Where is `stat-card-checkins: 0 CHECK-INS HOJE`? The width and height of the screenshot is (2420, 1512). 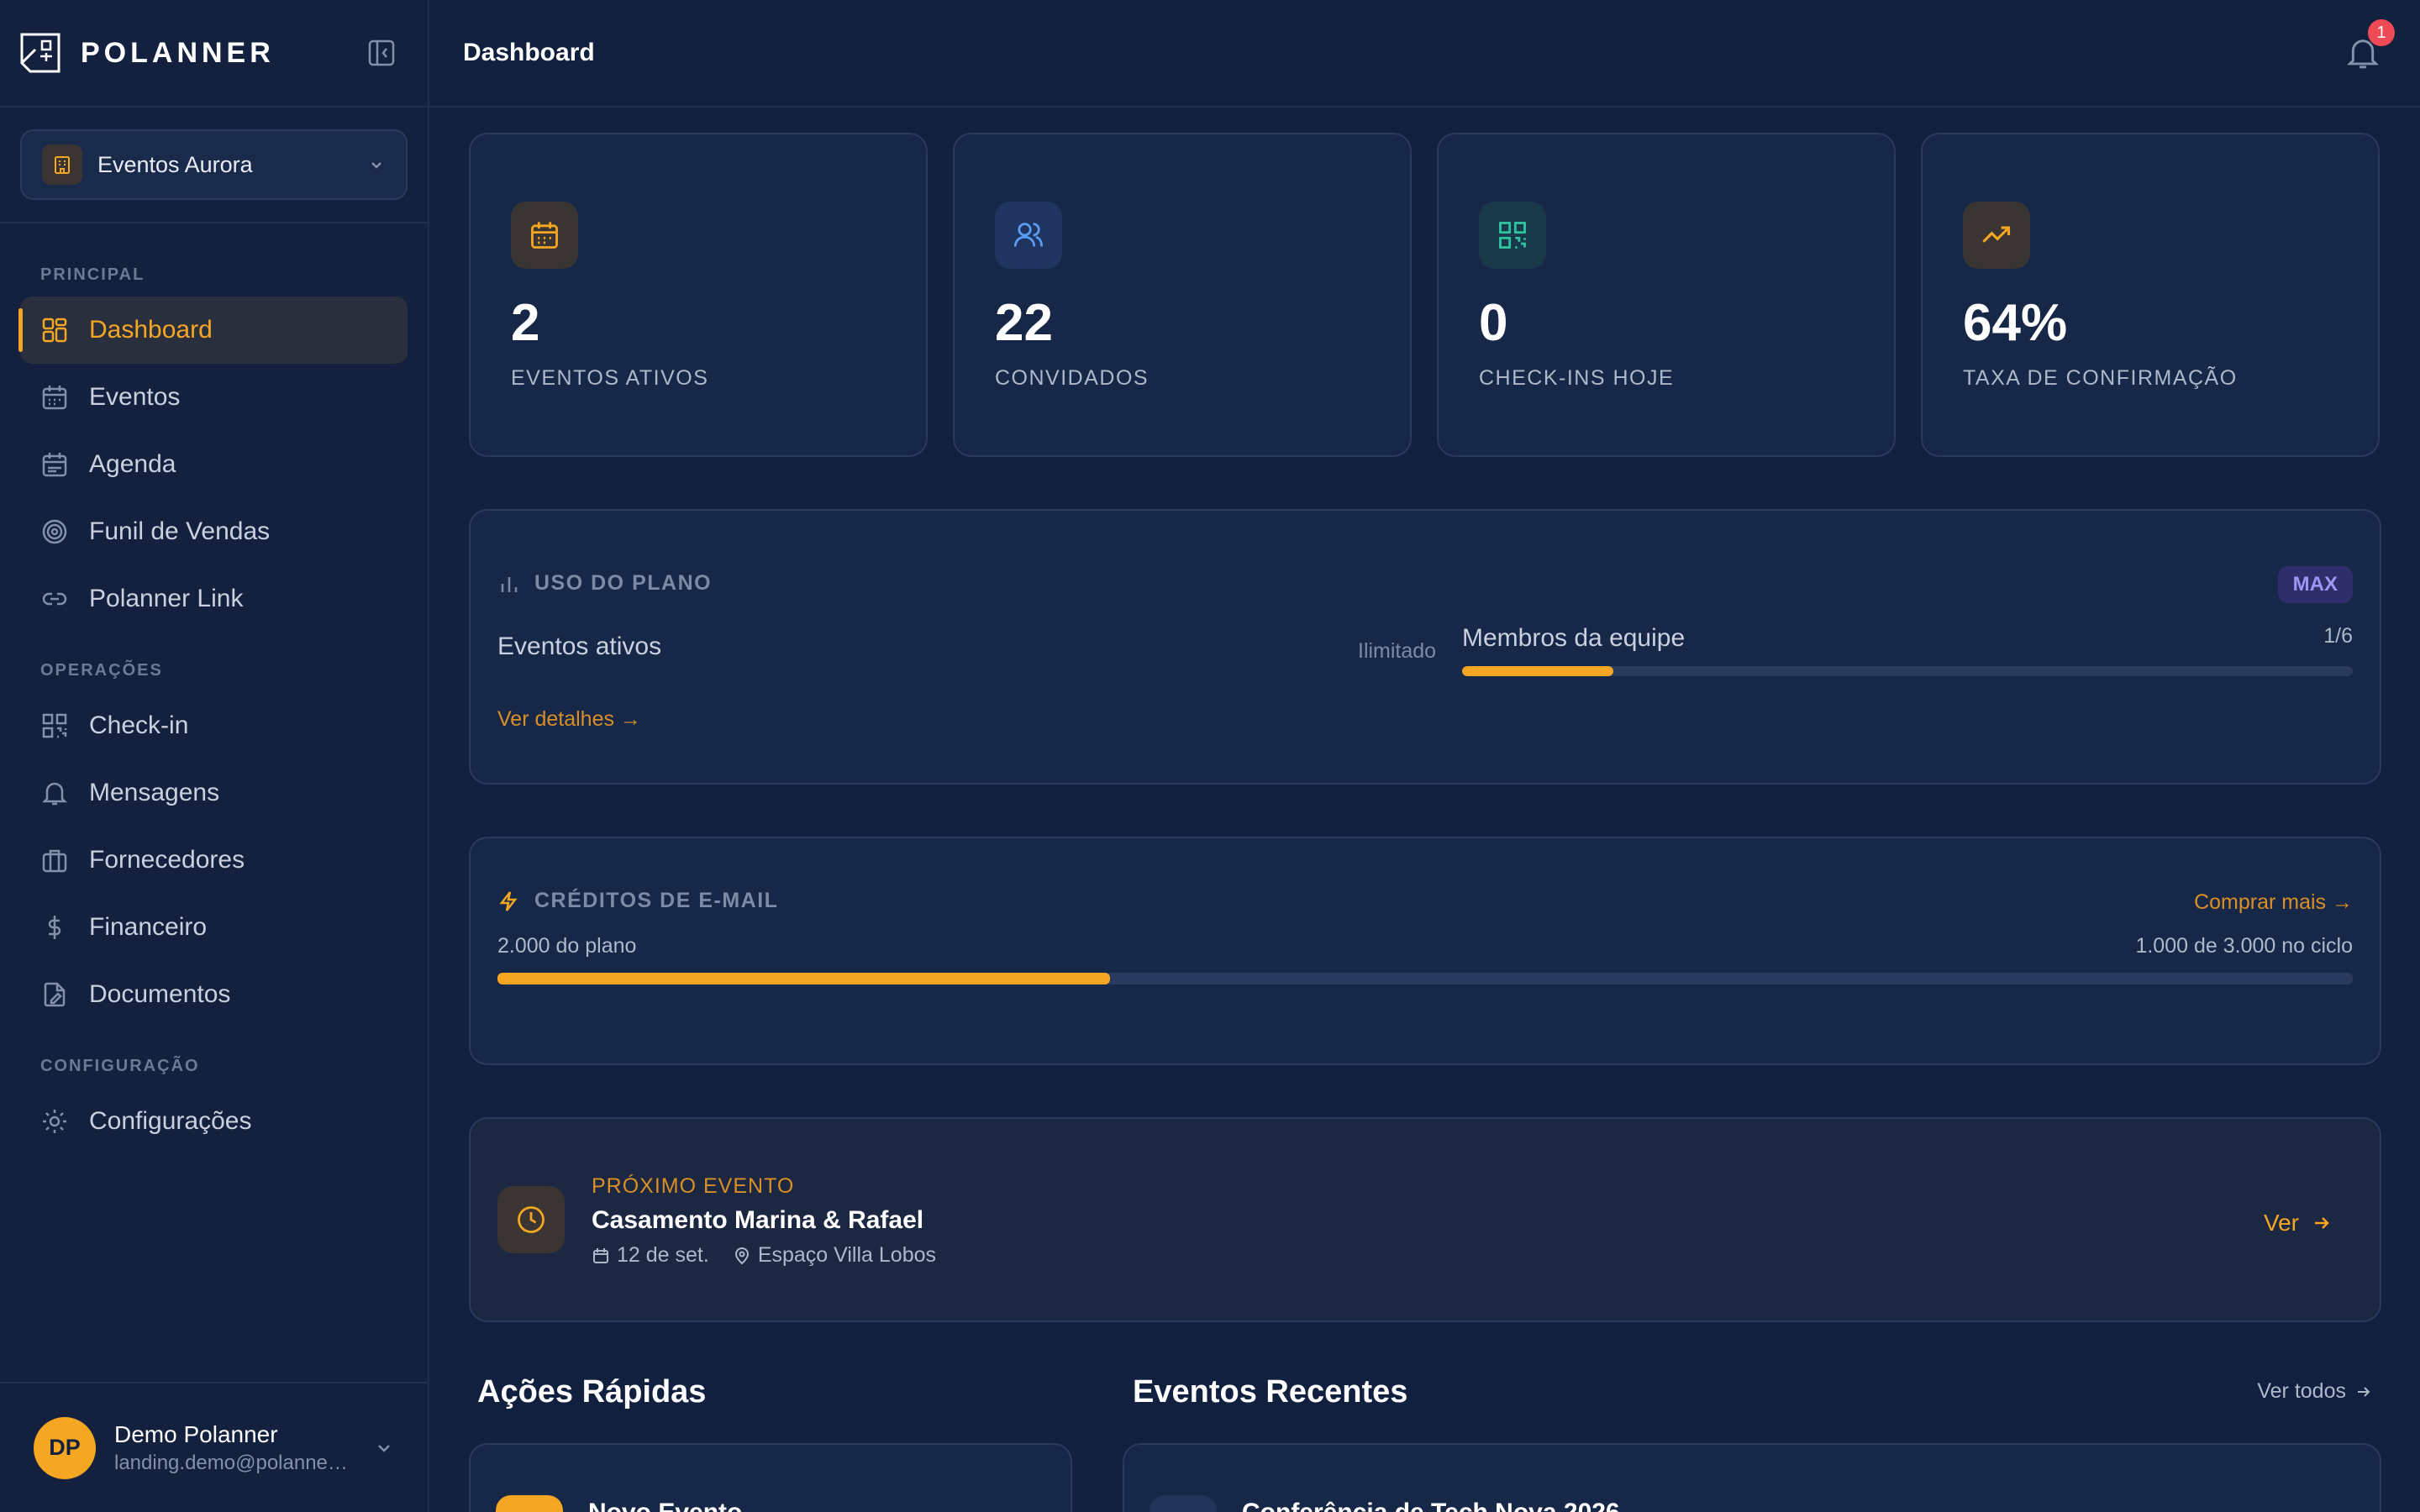
stat-card-checkins: 0 CHECK-INS HOJE is located at coordinates (1666, 295).